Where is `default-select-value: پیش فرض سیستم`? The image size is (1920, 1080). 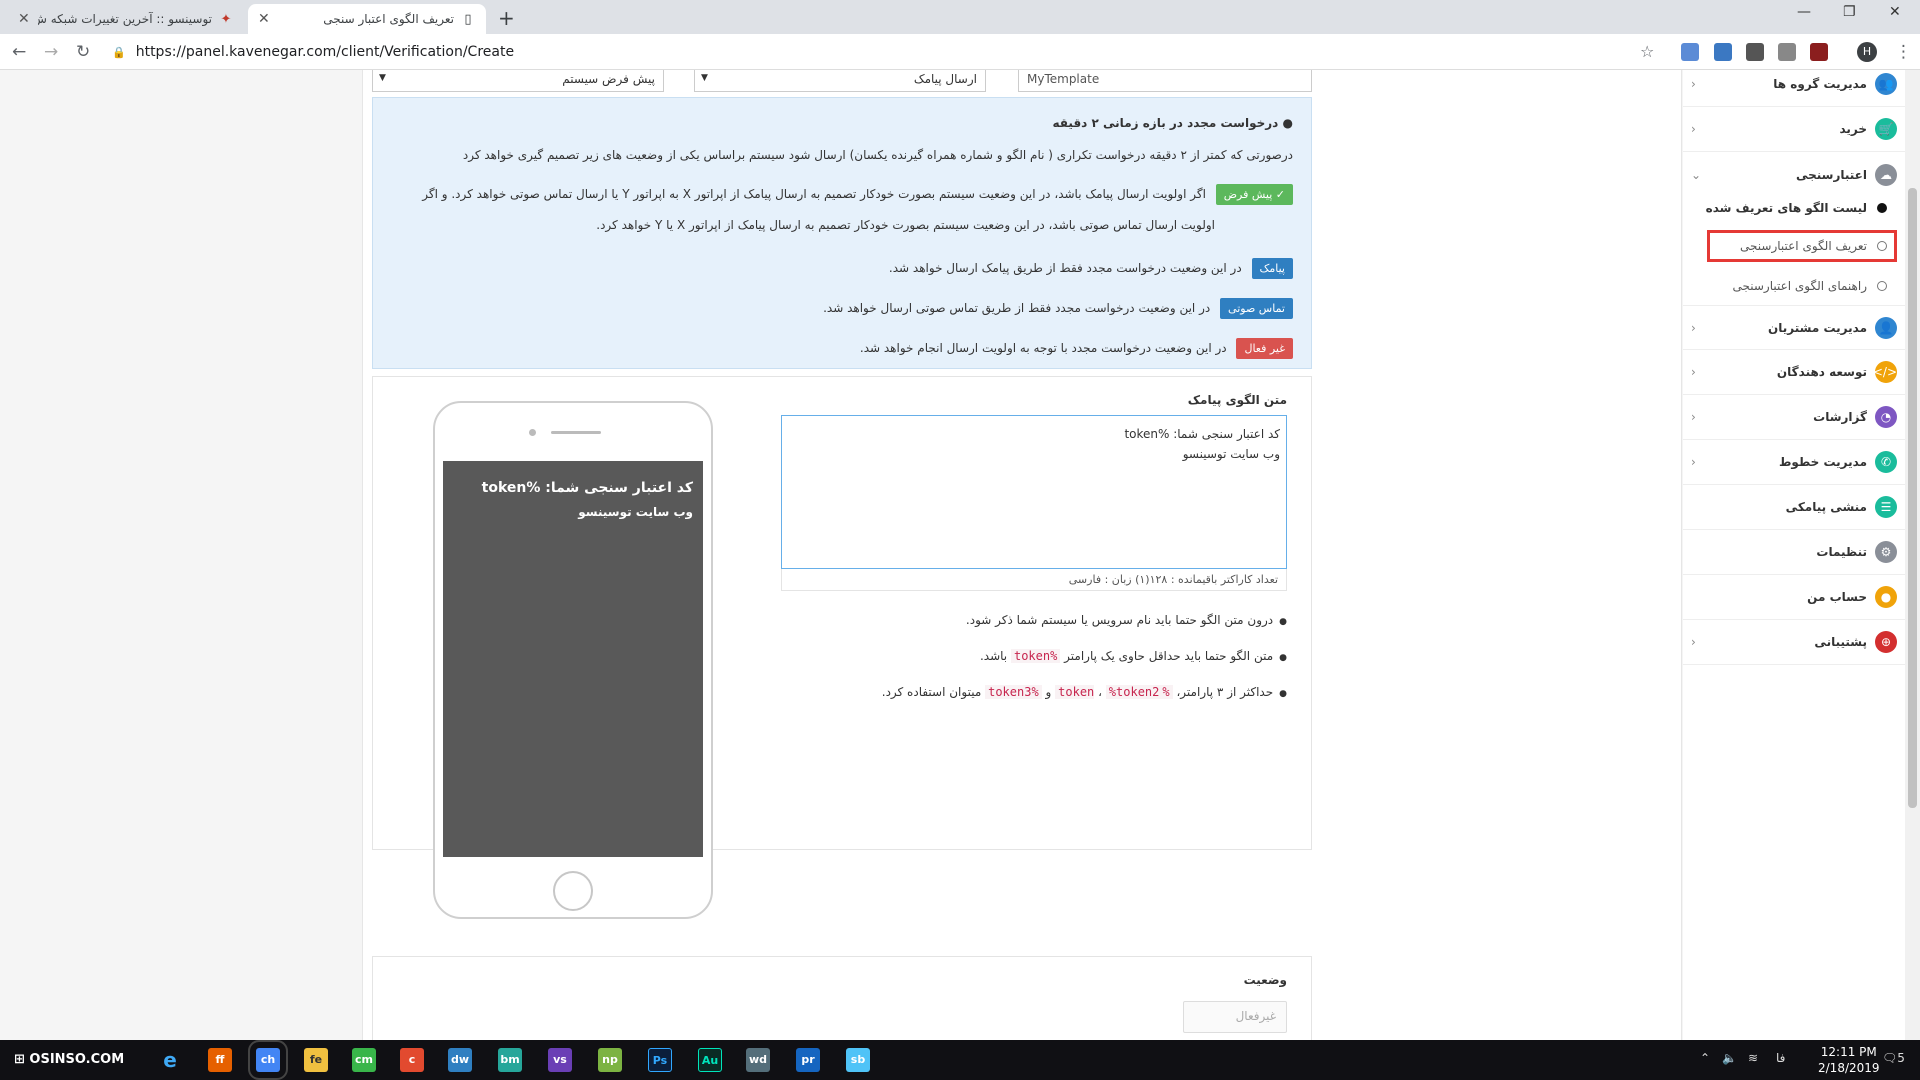 default-select-value: پیش فرض سیستم is located at coordinates (608, 79).